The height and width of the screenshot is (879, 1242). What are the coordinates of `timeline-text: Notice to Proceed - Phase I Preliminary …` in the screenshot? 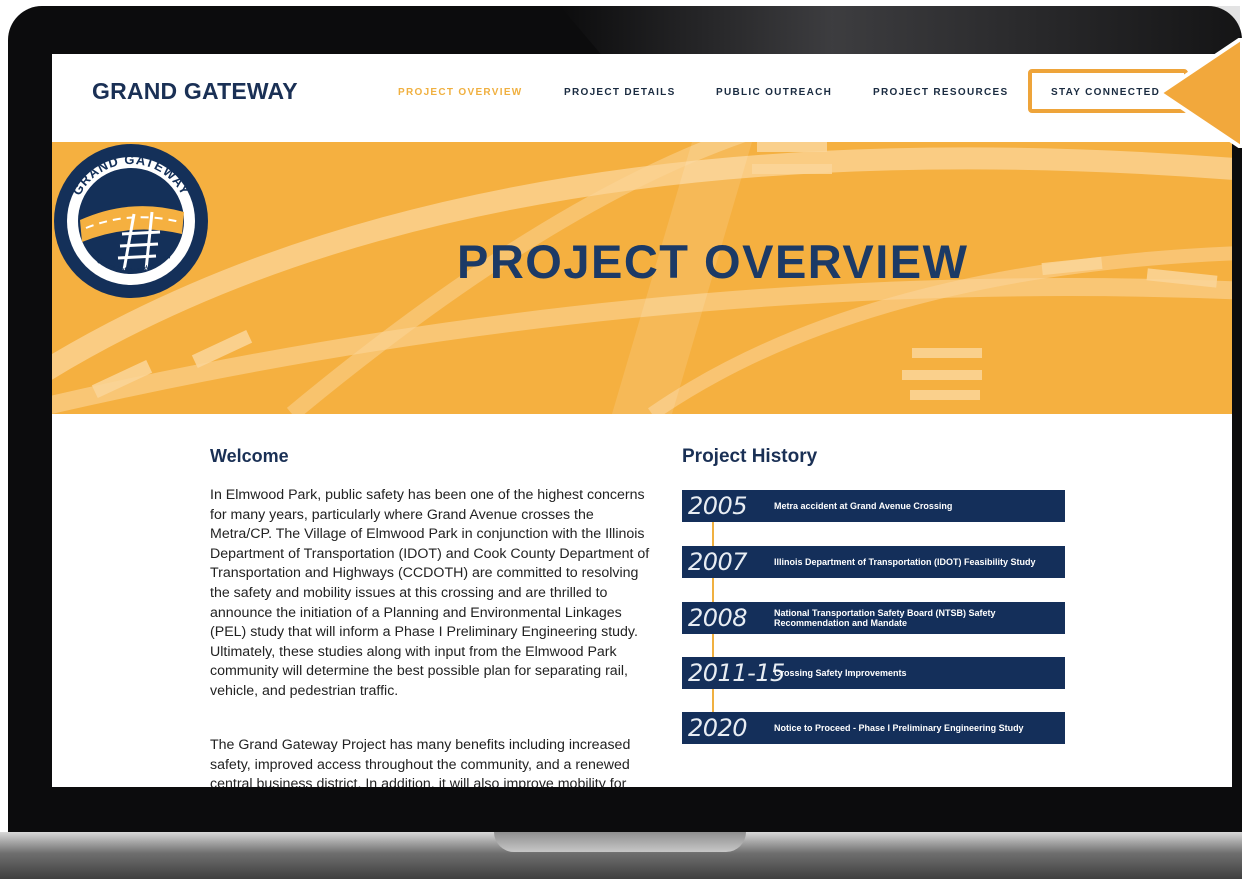 It's located at (899, 727).